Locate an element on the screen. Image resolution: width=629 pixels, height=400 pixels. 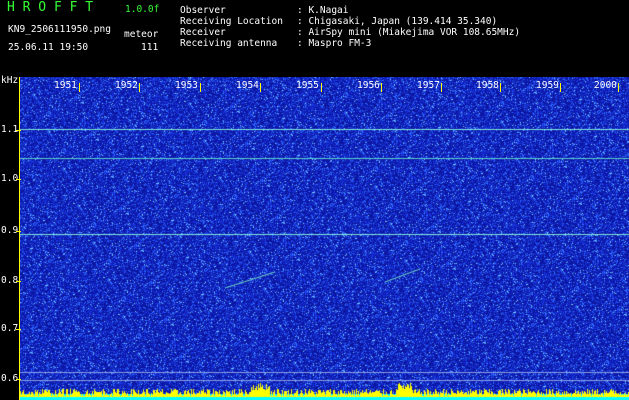
observer-label: Observer is located at coordinates (203, 10).